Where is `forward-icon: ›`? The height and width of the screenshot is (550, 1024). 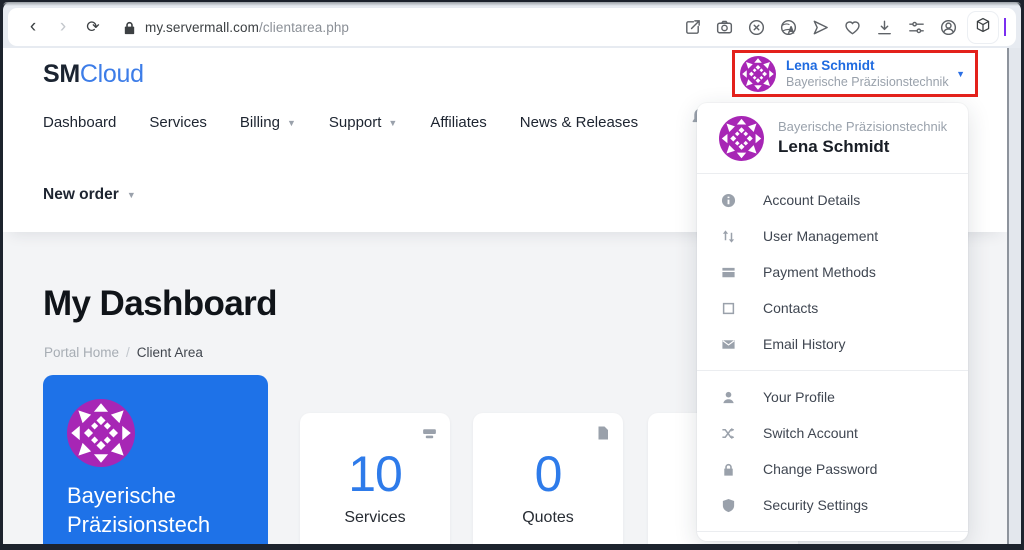 forward-icon: › is located at coordinates (63, 27).